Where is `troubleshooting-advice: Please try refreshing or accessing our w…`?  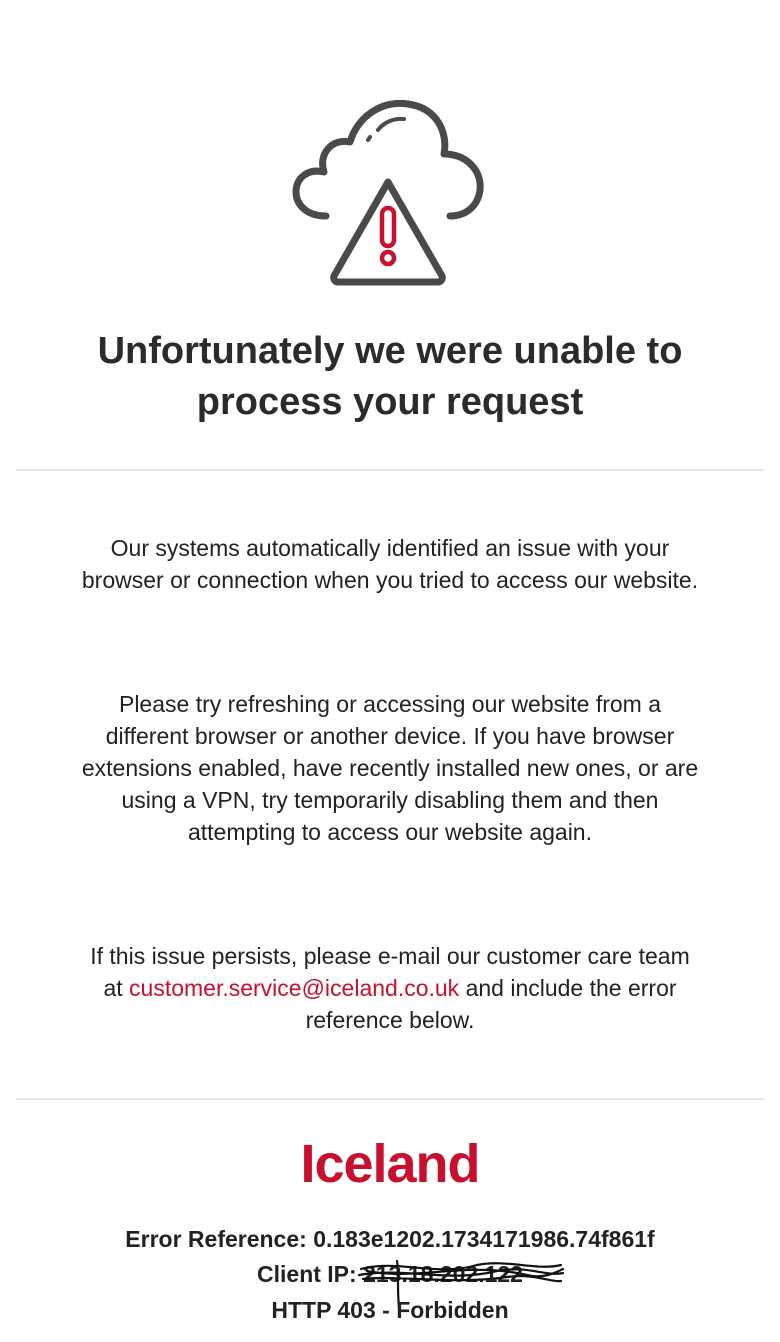
troubleshooting-advice: Please try refreshing or accessing our w… is located at coordinates (390, 768).